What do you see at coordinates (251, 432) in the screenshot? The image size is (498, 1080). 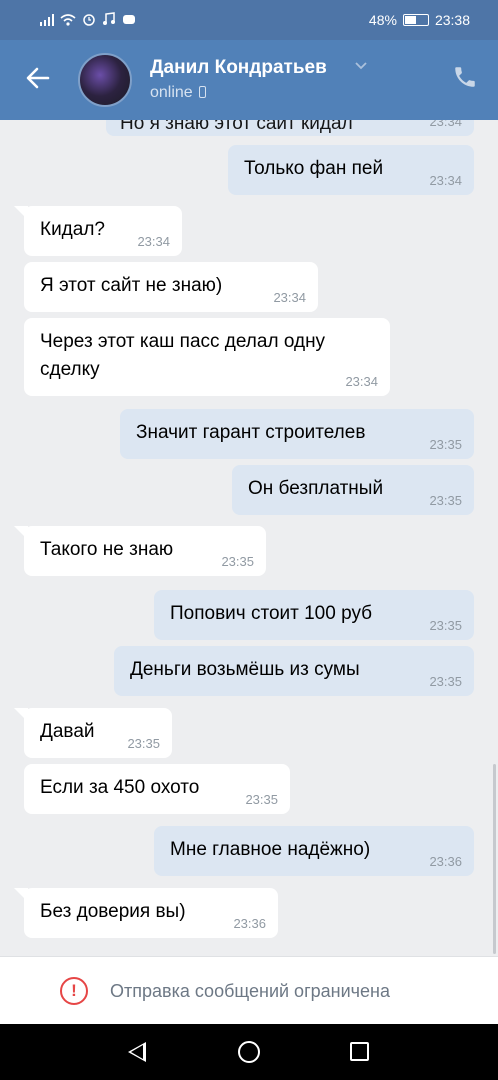 I see `message-text: Значит гарант строителев` at bounding box center [251, 432].